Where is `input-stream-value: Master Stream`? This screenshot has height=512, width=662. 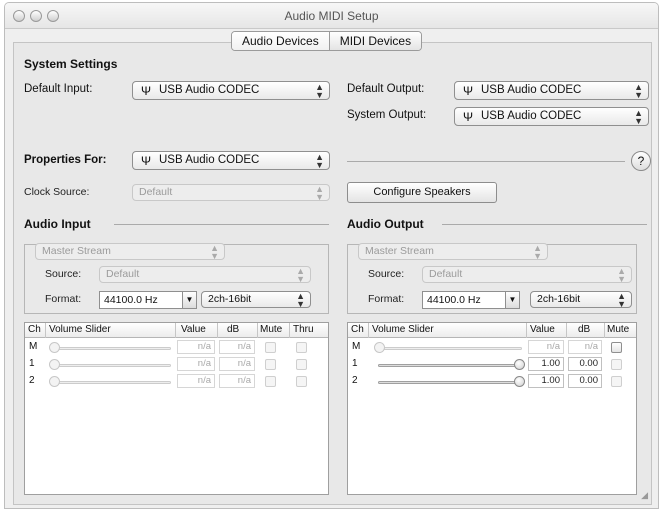 input-stream-value: Master Stream is located at coordinates (76, 251).